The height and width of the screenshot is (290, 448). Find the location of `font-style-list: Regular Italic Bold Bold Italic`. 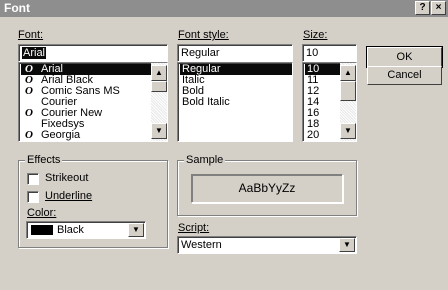

font-style-list: Regular Italic Bold Bold Italic is located at coordinates (235, 102).